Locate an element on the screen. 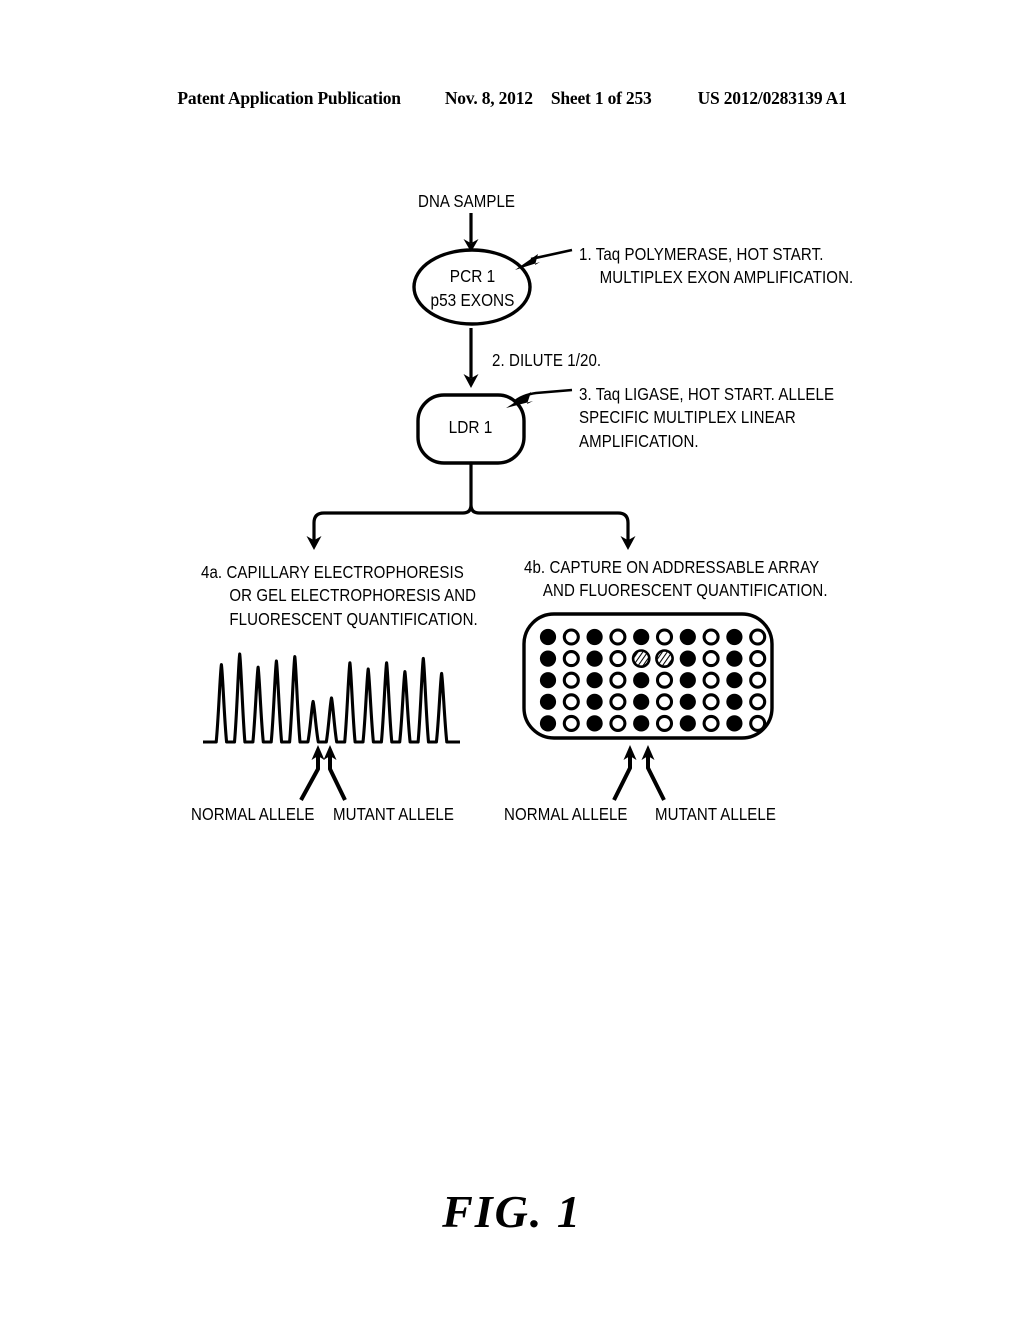  left-mutant-allele-label: MUTANT ALLELE is located at coordinates (394, 814).